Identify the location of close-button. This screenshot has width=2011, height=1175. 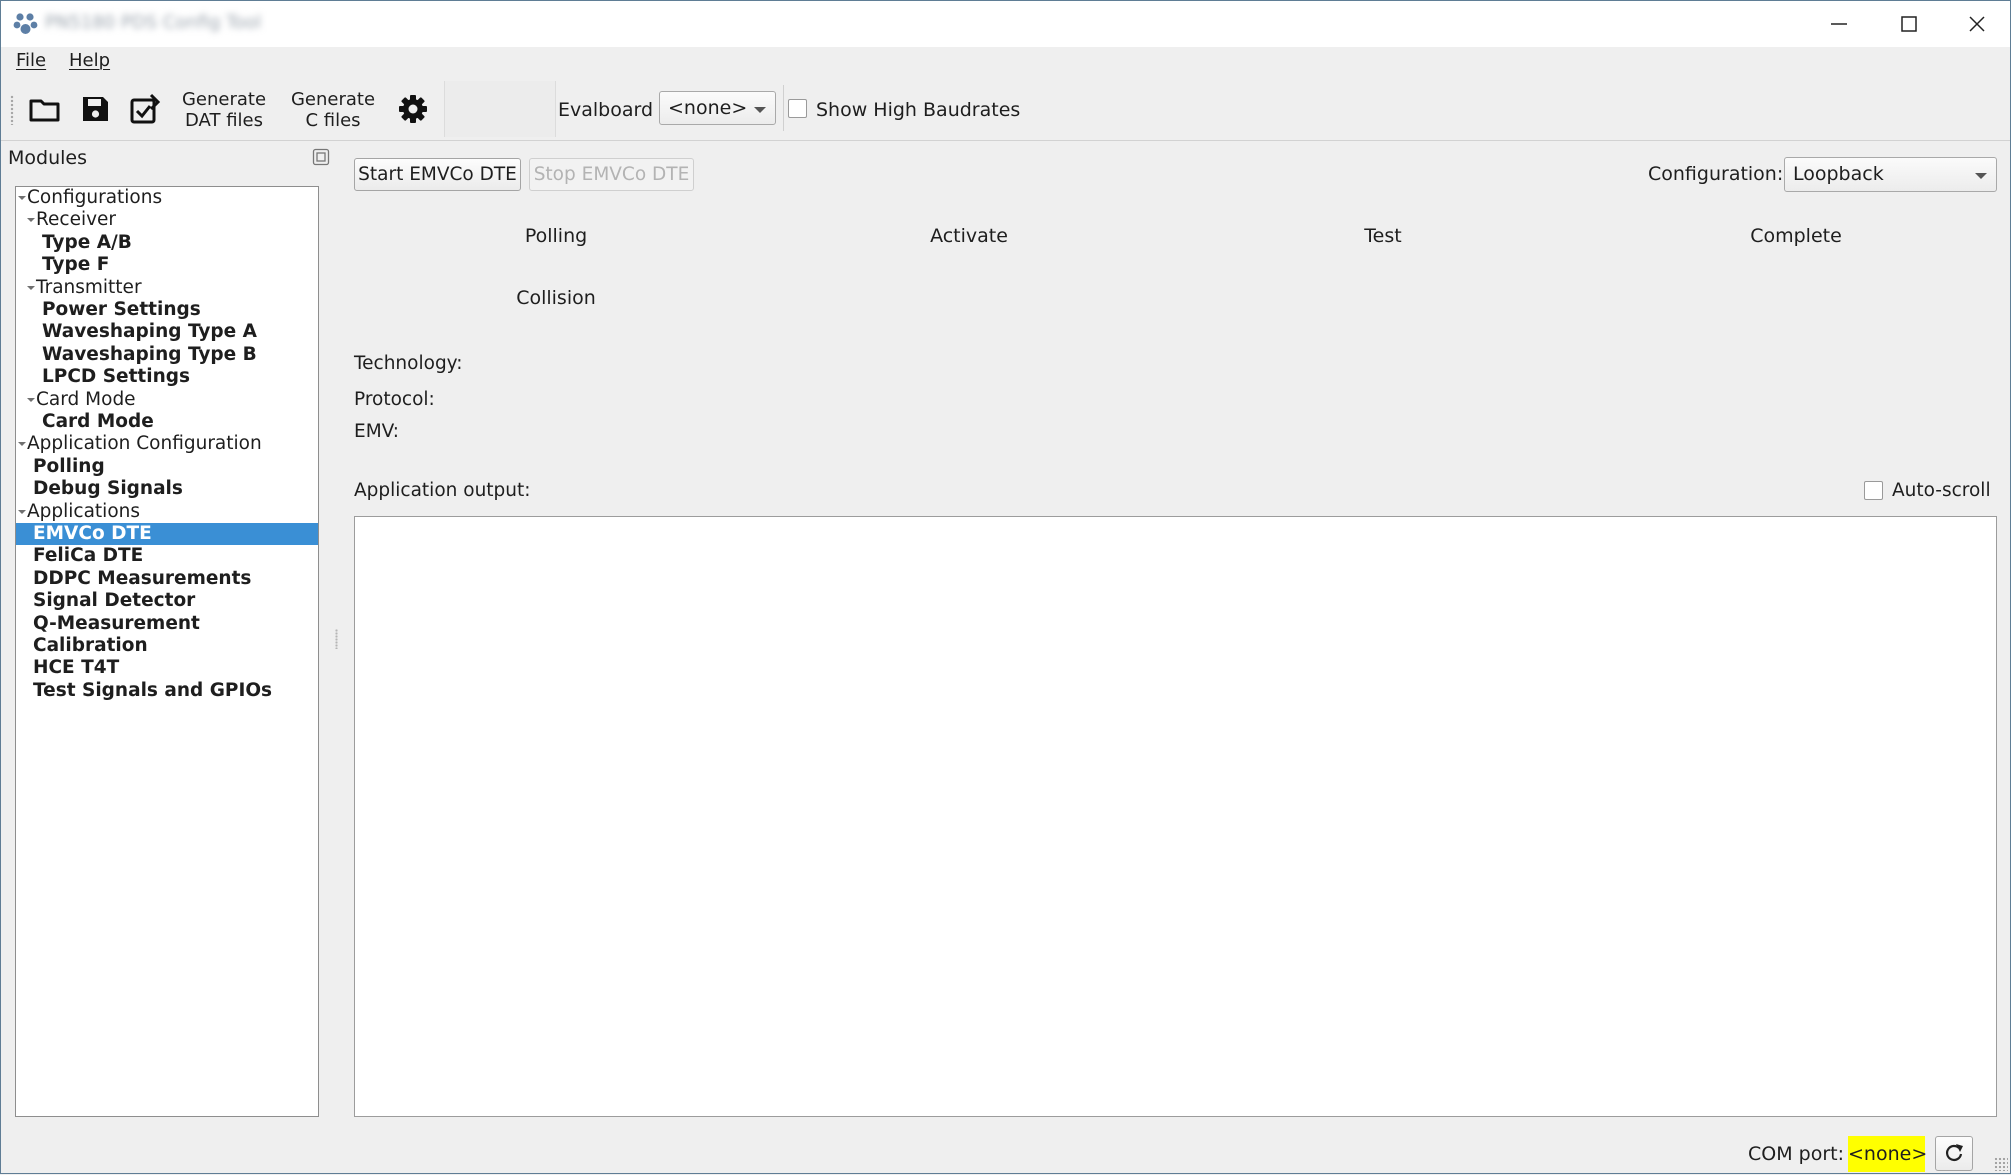
(1976, 24).